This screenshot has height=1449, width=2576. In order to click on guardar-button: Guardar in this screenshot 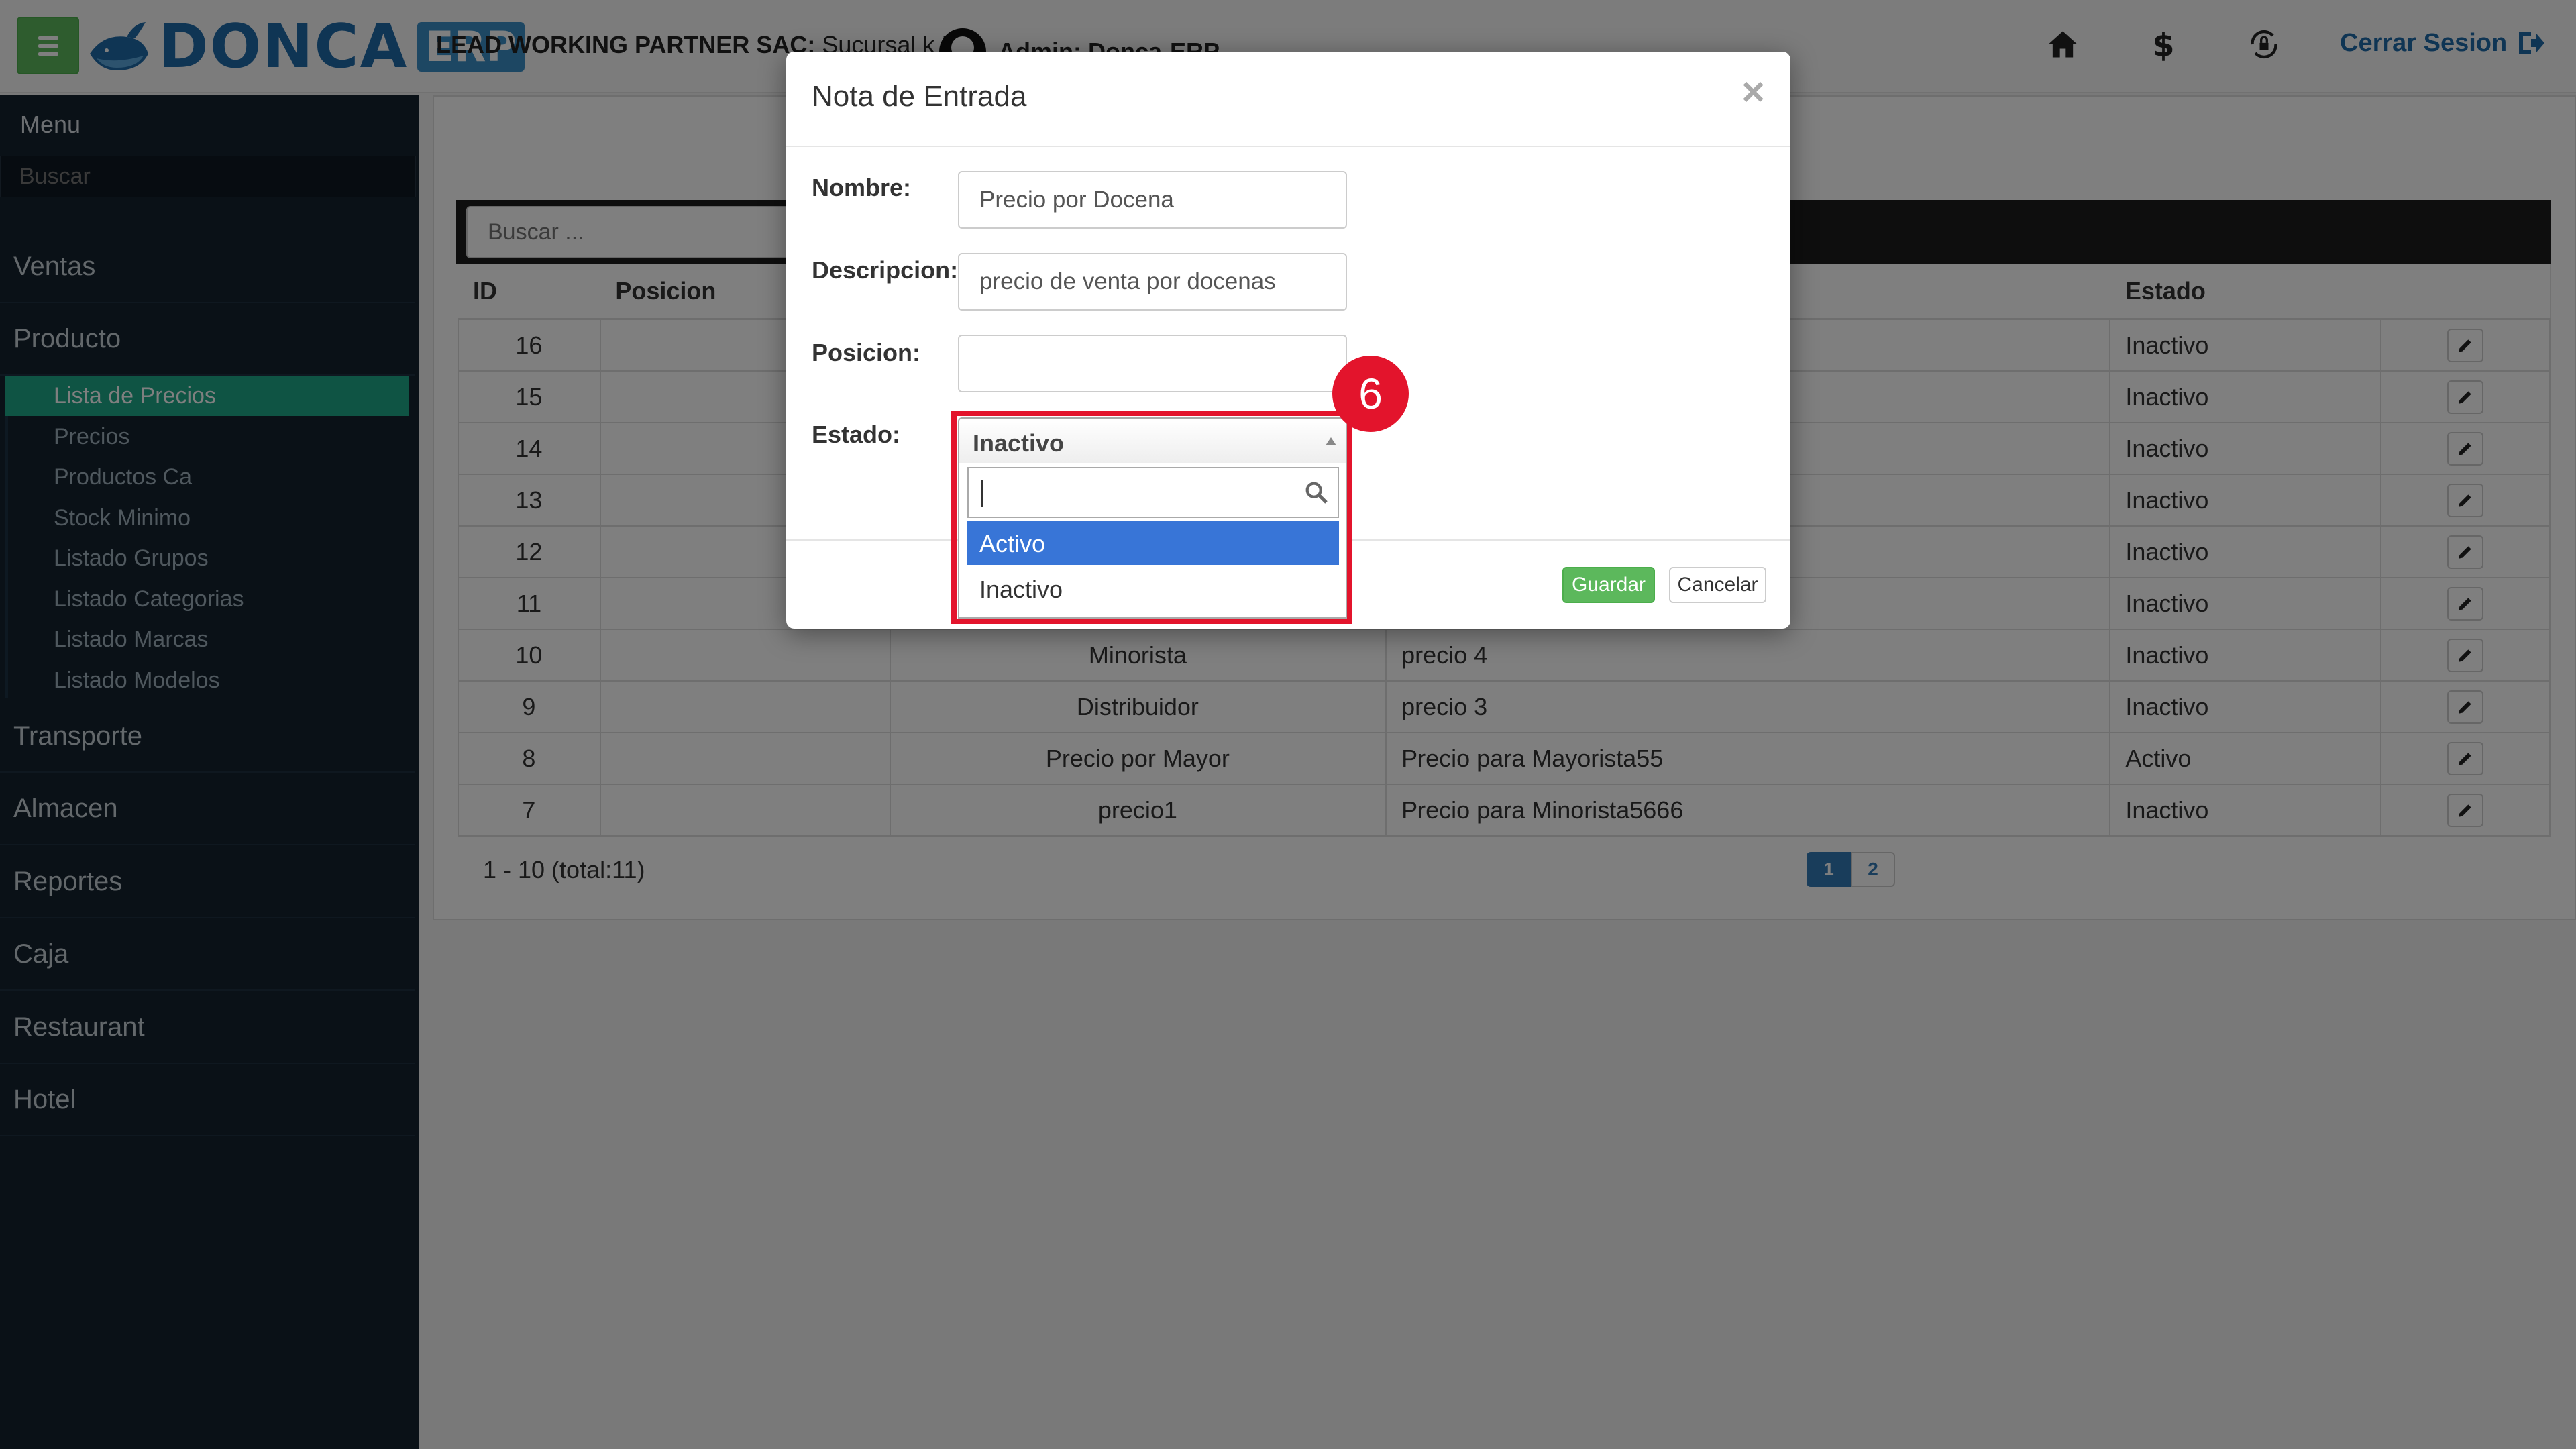, I will do `click(1608, 585)`.